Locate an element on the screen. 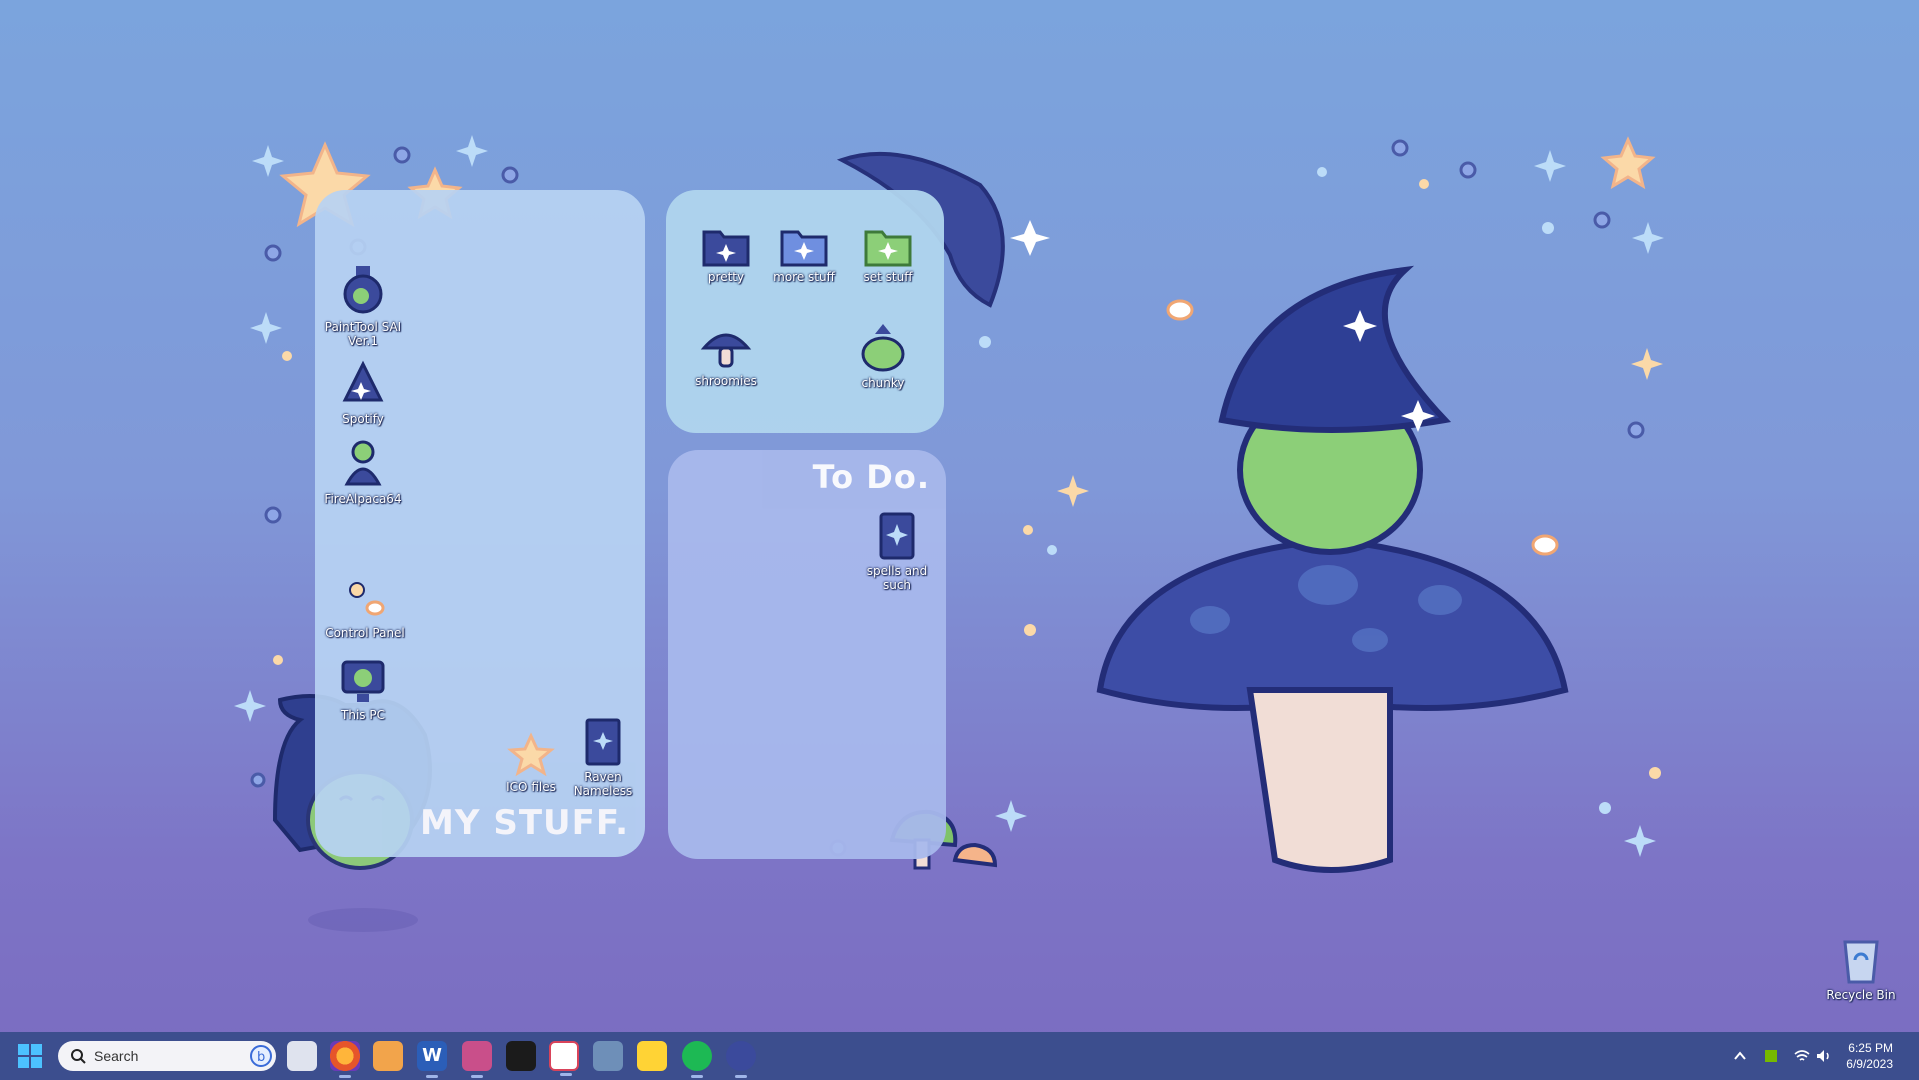  icon-label: Recycle Bin is located at coordinates (1861, 995).